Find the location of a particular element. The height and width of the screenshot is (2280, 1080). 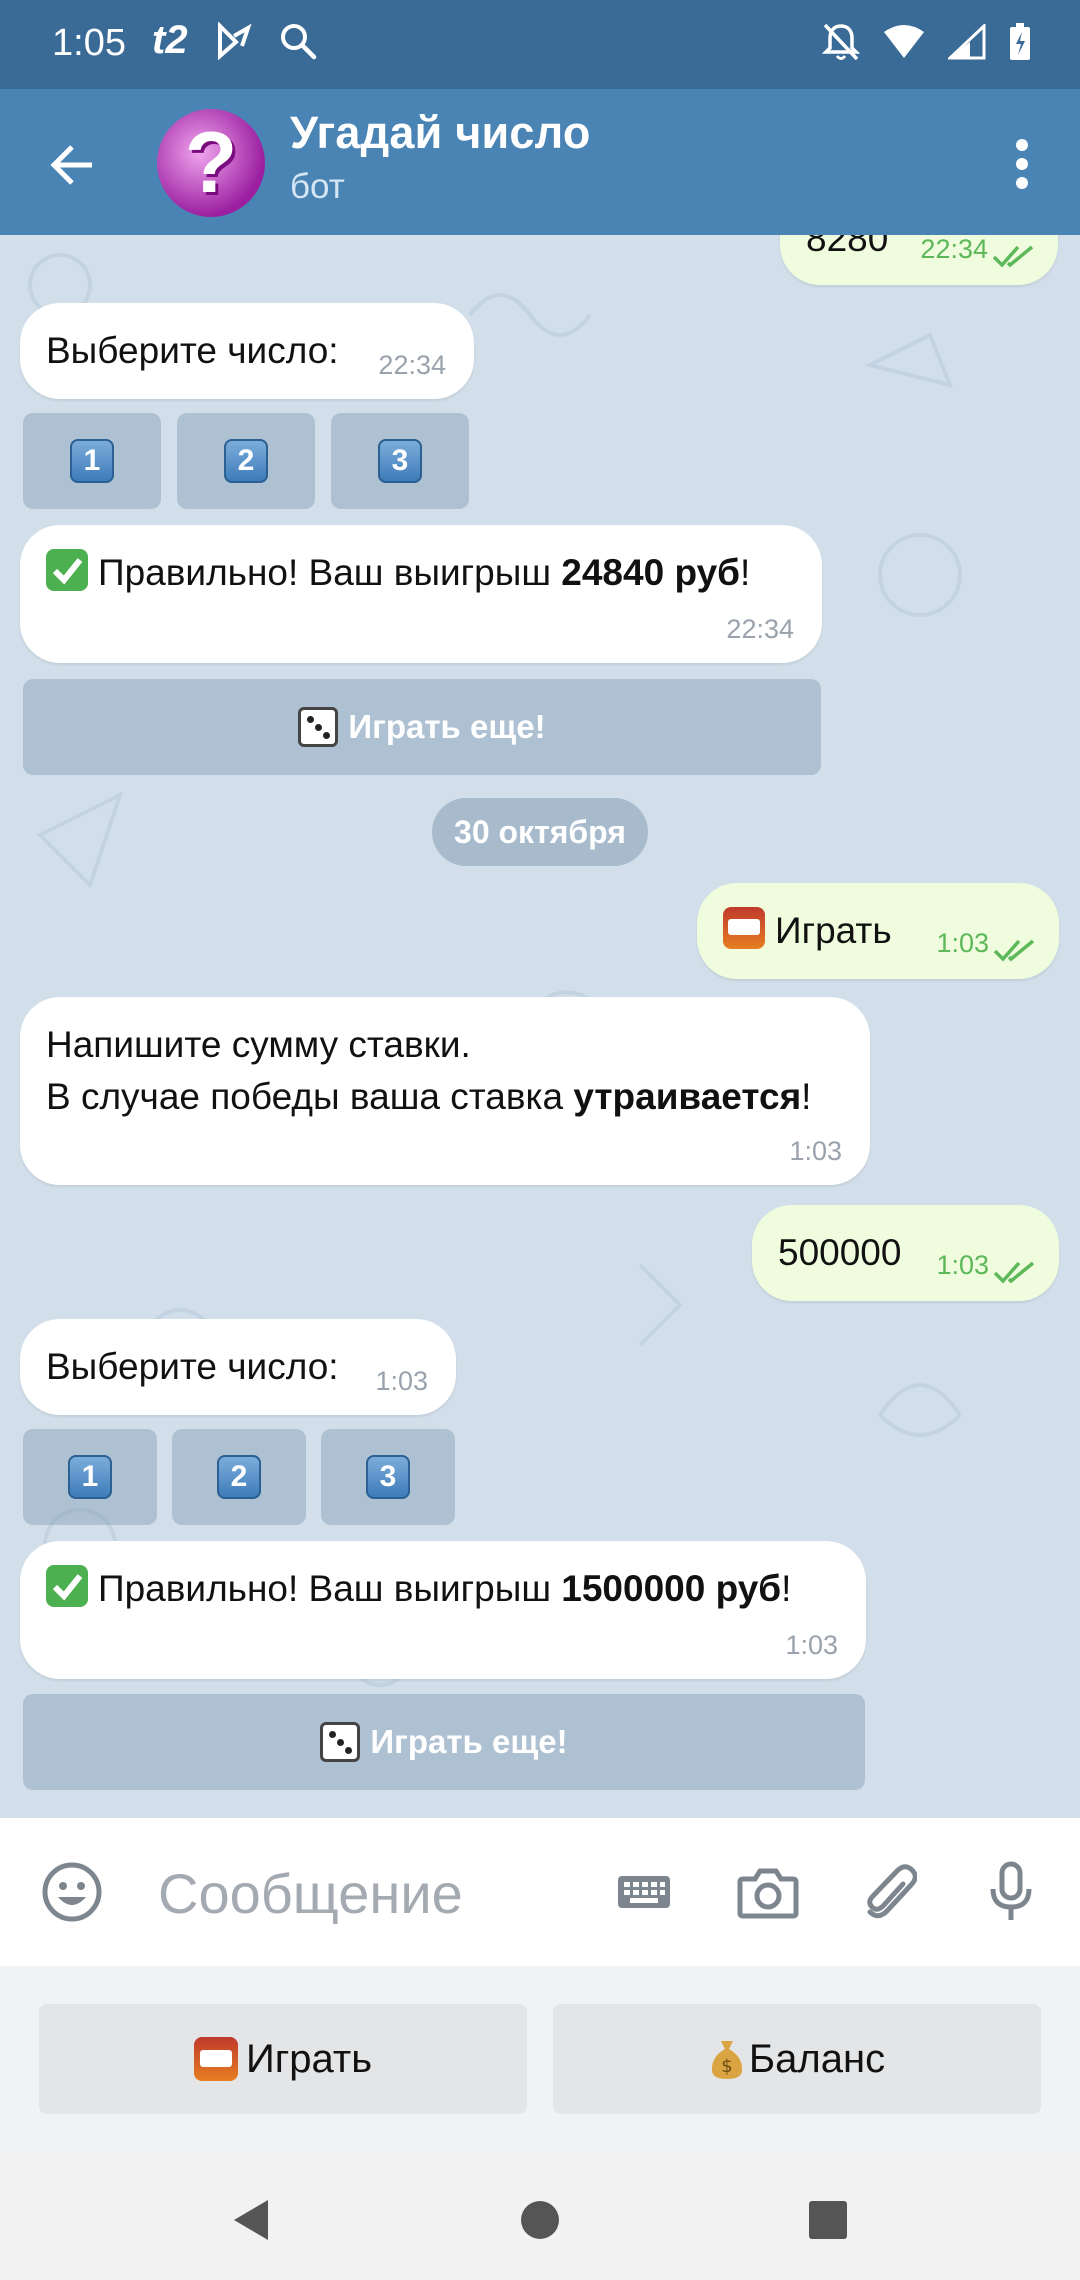

paperclip-icon is located at coordinates (892, 1891).